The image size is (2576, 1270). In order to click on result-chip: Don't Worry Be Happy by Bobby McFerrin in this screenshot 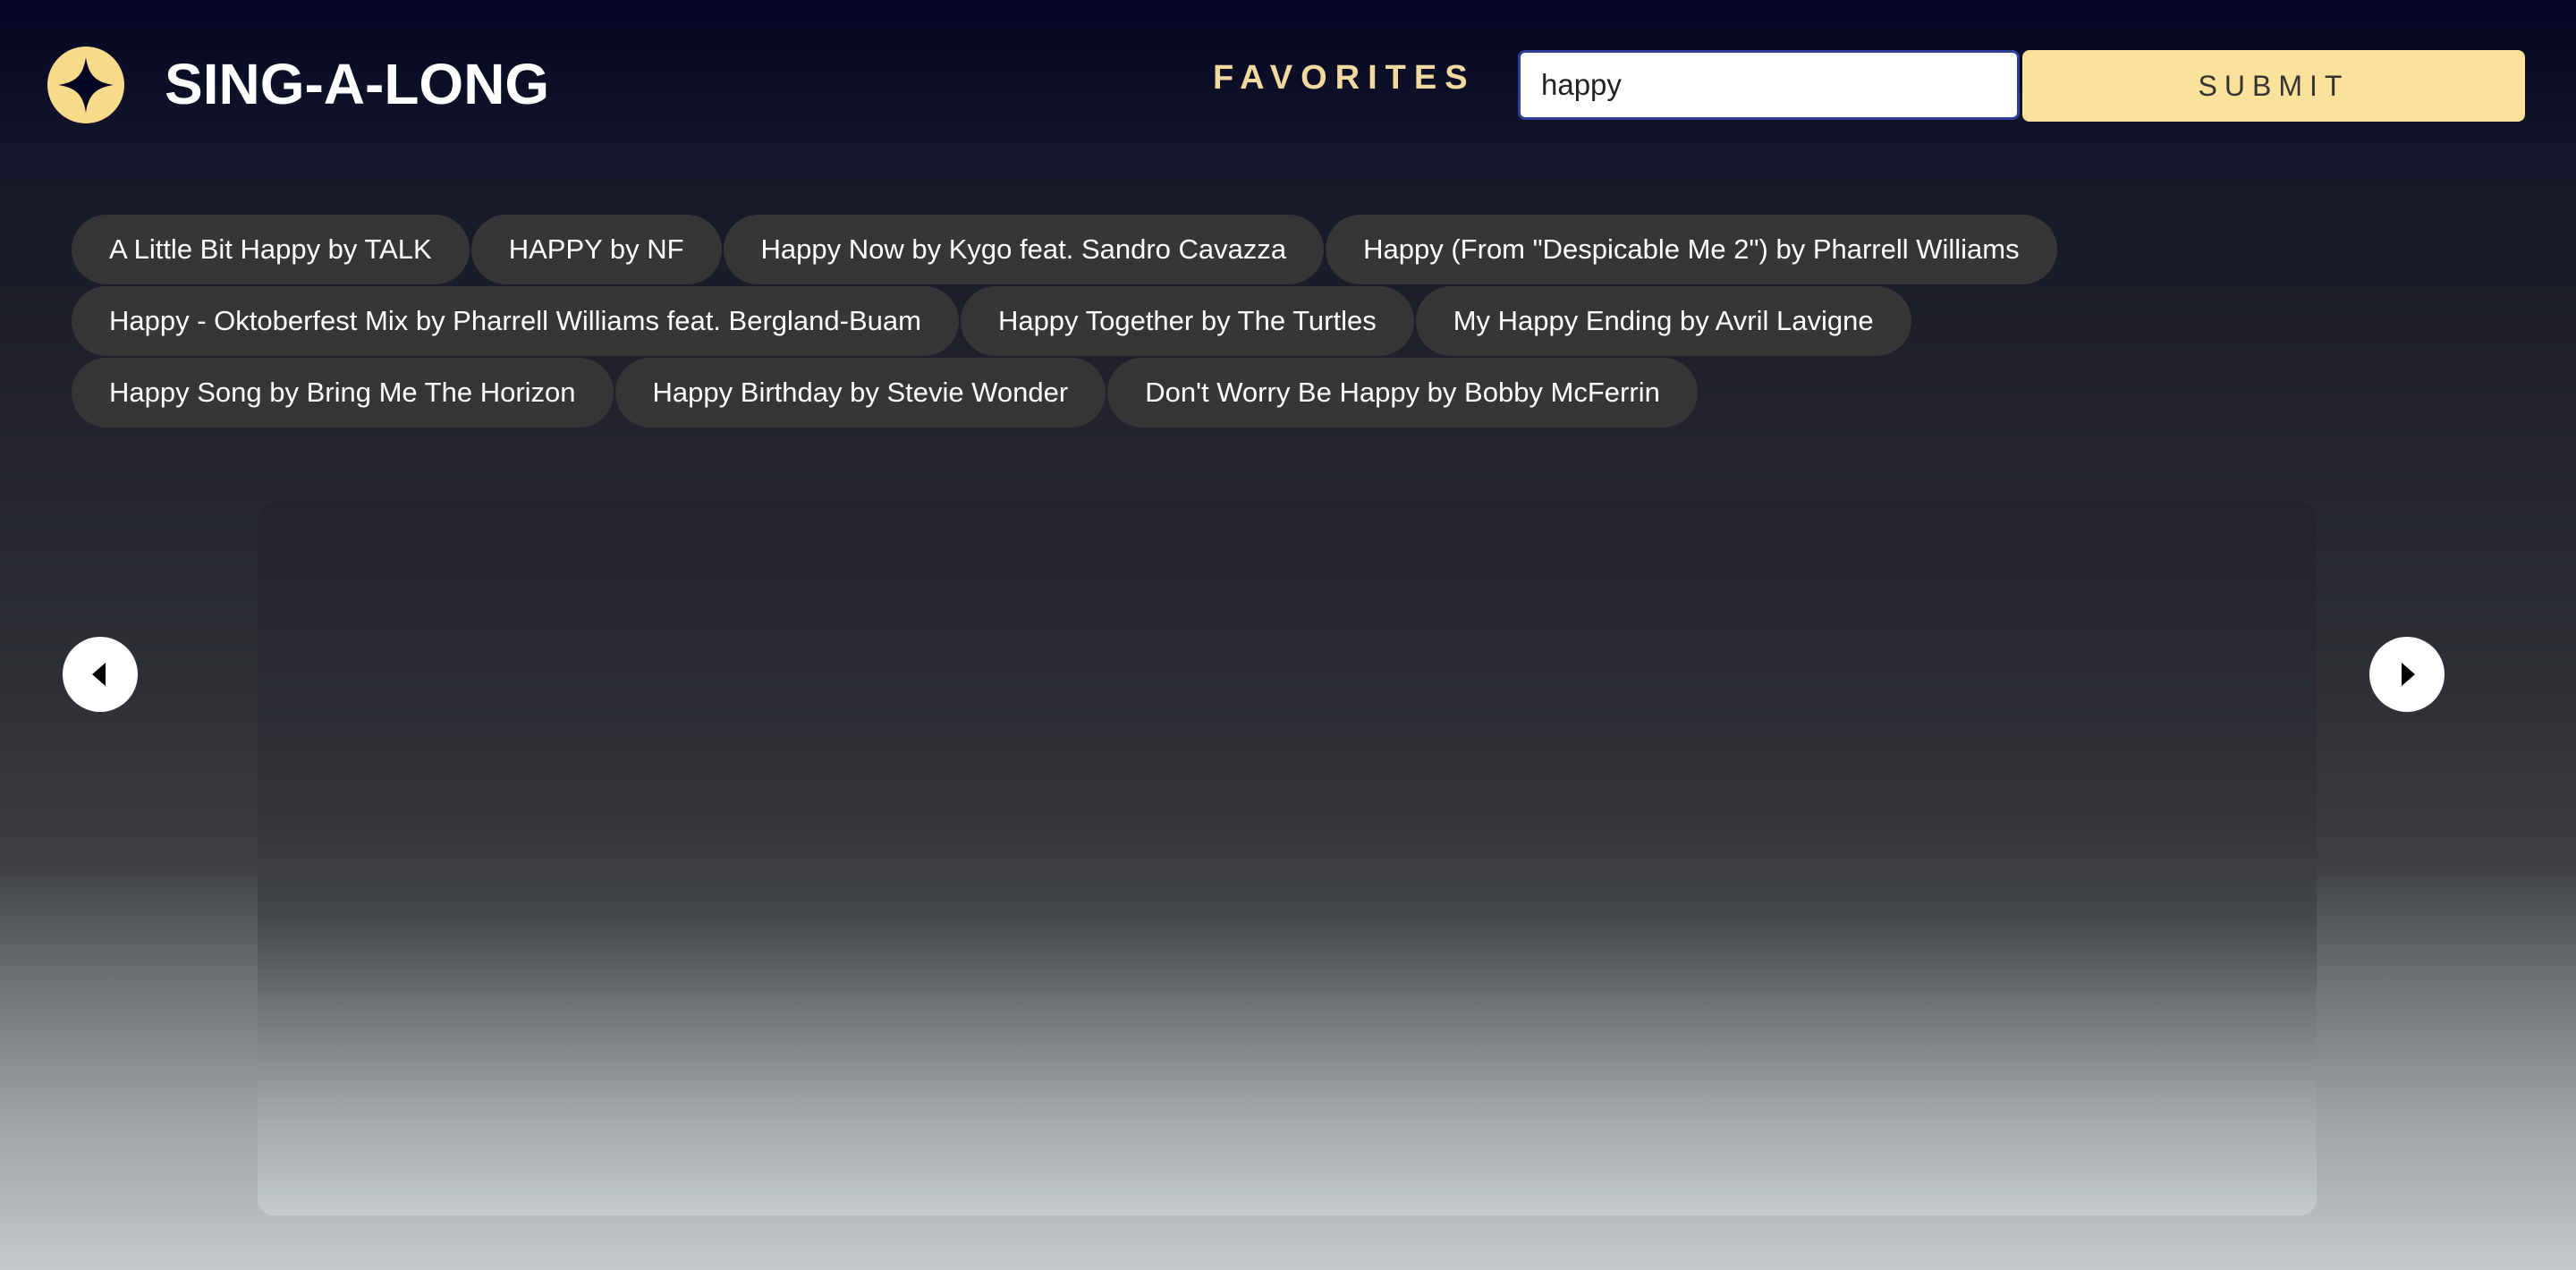, I will do `click(1402, 393)`.